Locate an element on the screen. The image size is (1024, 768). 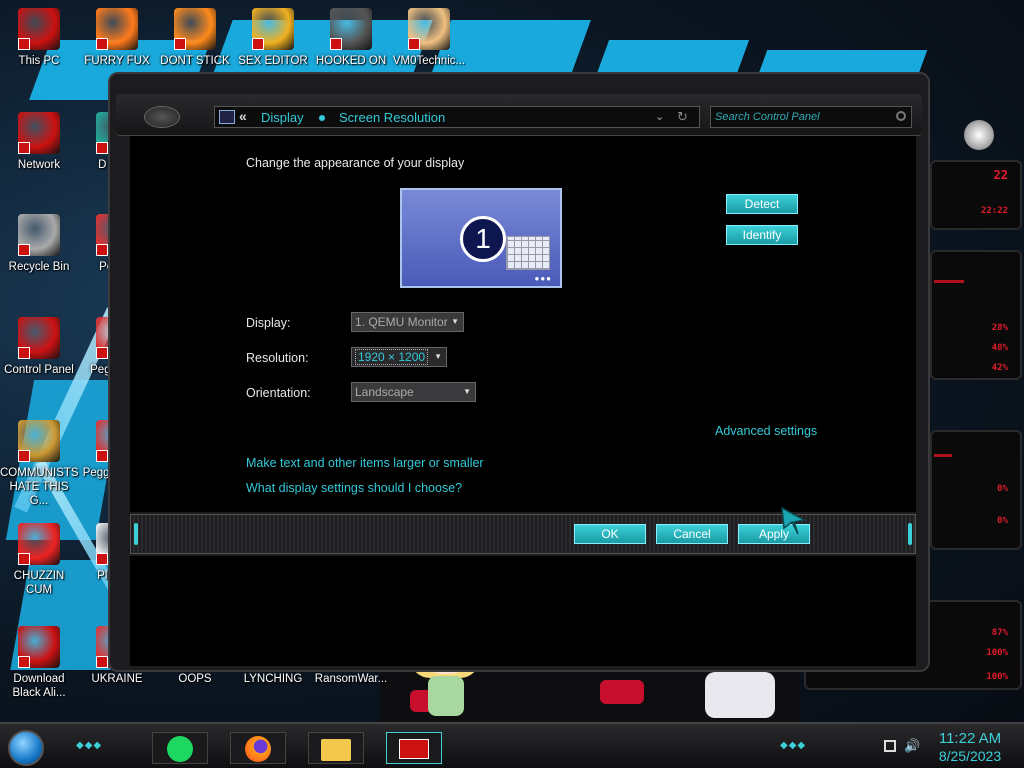
clock-date: 8/25/2023 is located at coordinates (970, 756).